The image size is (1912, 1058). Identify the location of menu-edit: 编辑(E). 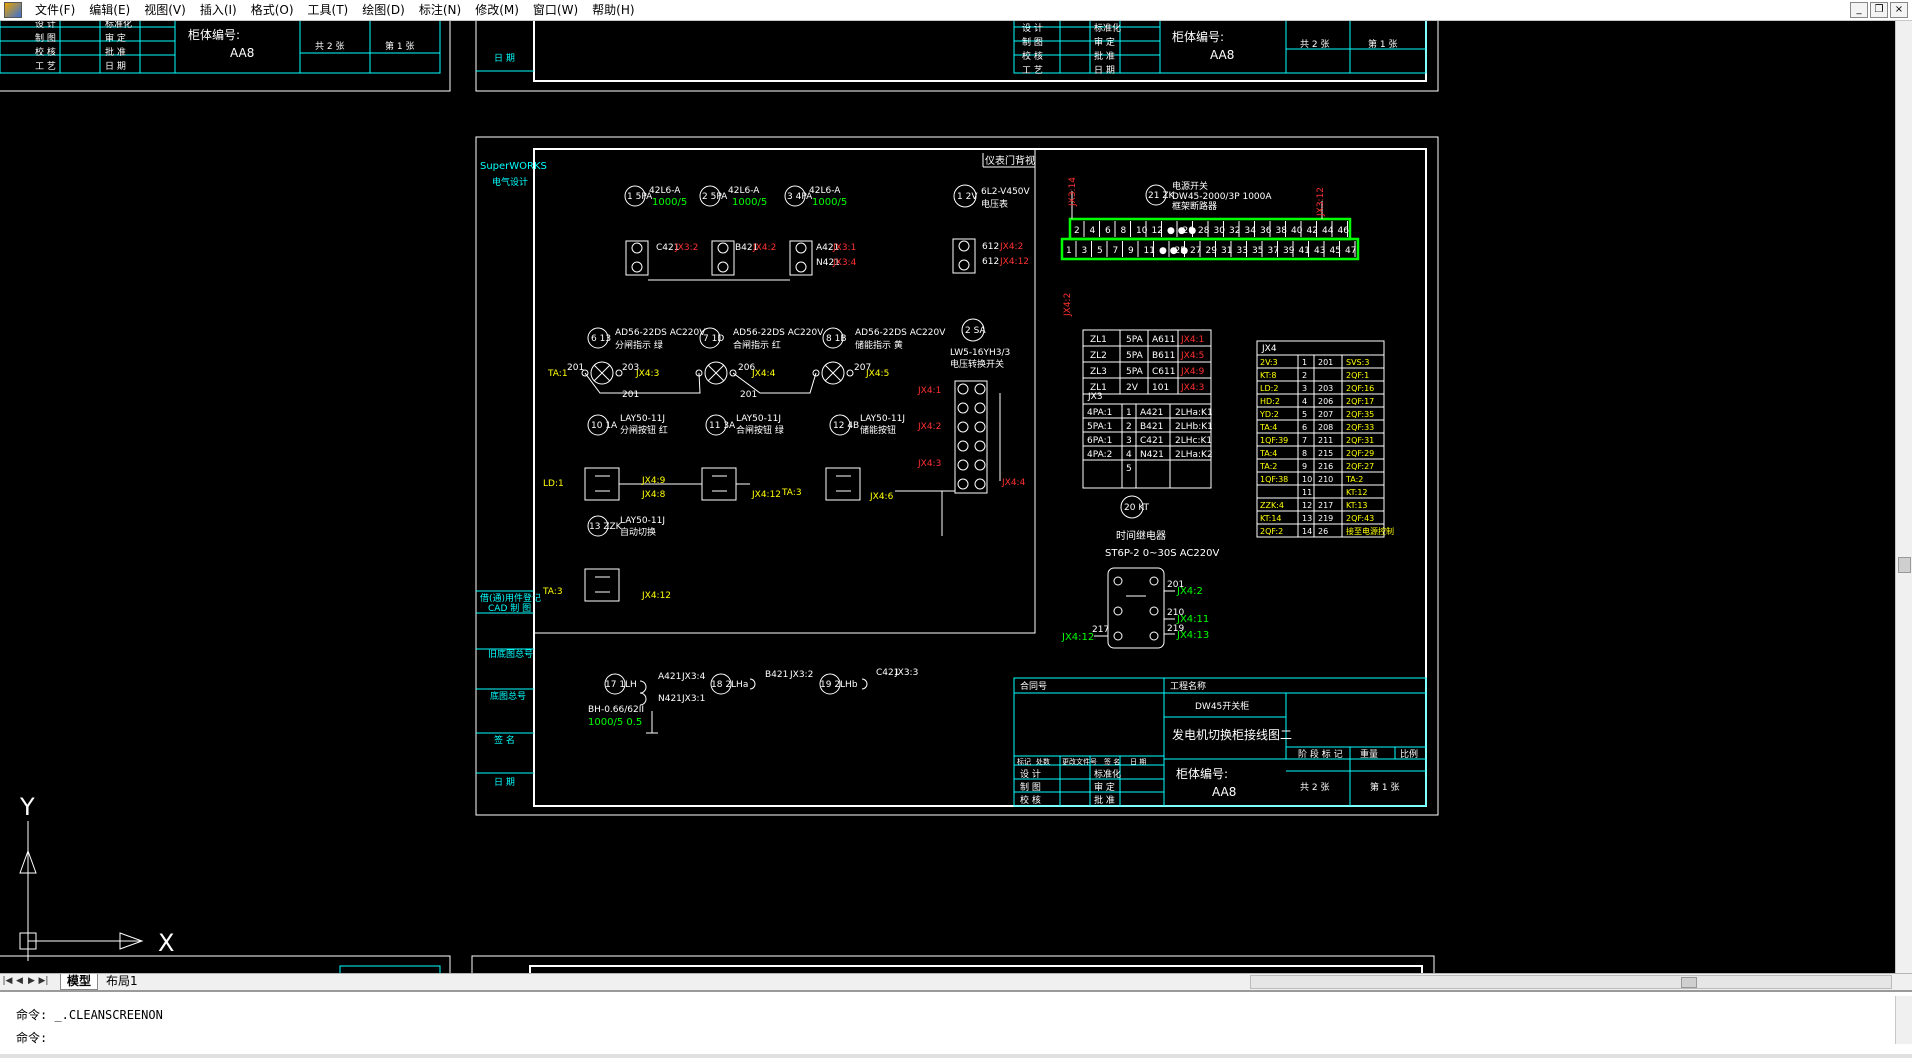
(109, 10).